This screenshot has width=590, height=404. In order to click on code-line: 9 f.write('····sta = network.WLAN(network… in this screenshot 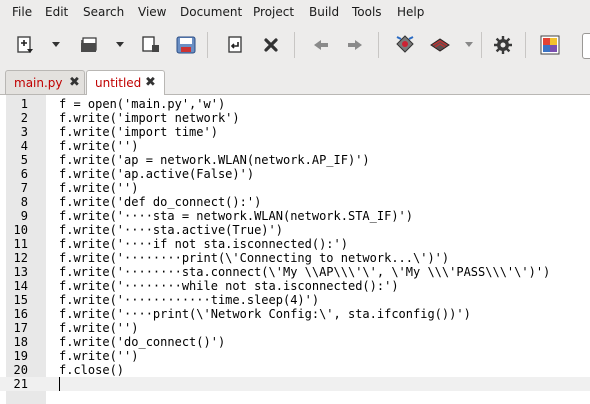, I will do `click(295, 216)`.